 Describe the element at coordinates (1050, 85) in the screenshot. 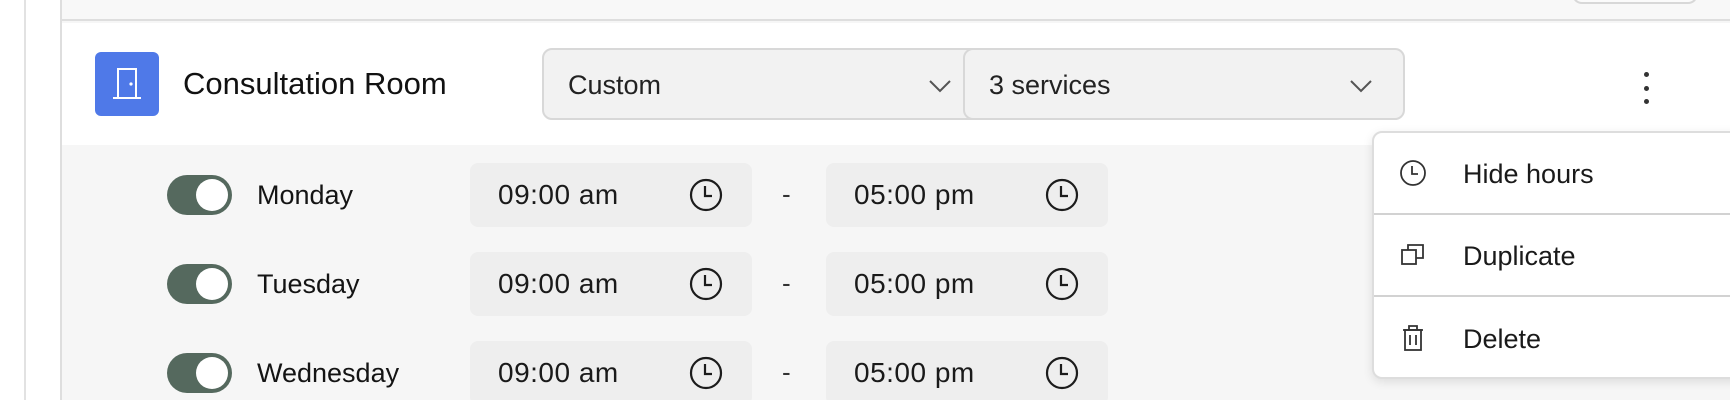

I see `services-select-value: 3 services` at that location.